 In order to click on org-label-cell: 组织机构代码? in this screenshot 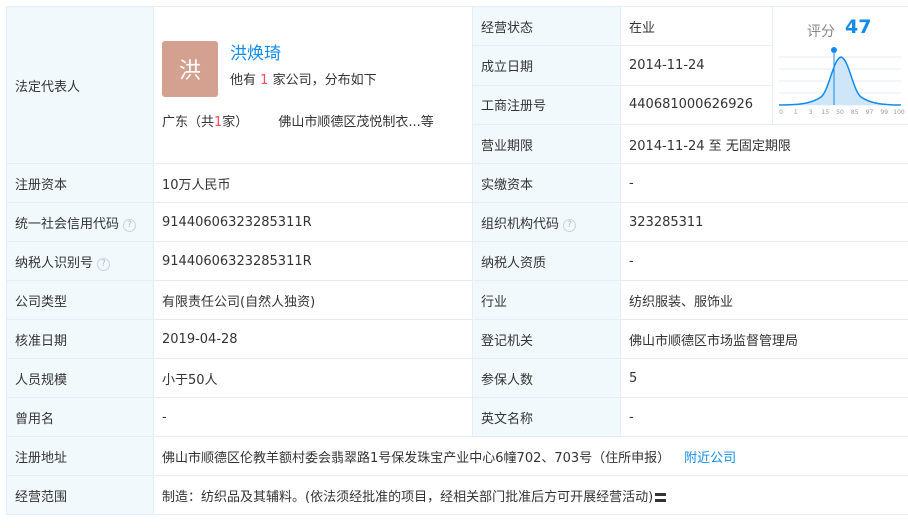, I will do `click(546, 222)`.